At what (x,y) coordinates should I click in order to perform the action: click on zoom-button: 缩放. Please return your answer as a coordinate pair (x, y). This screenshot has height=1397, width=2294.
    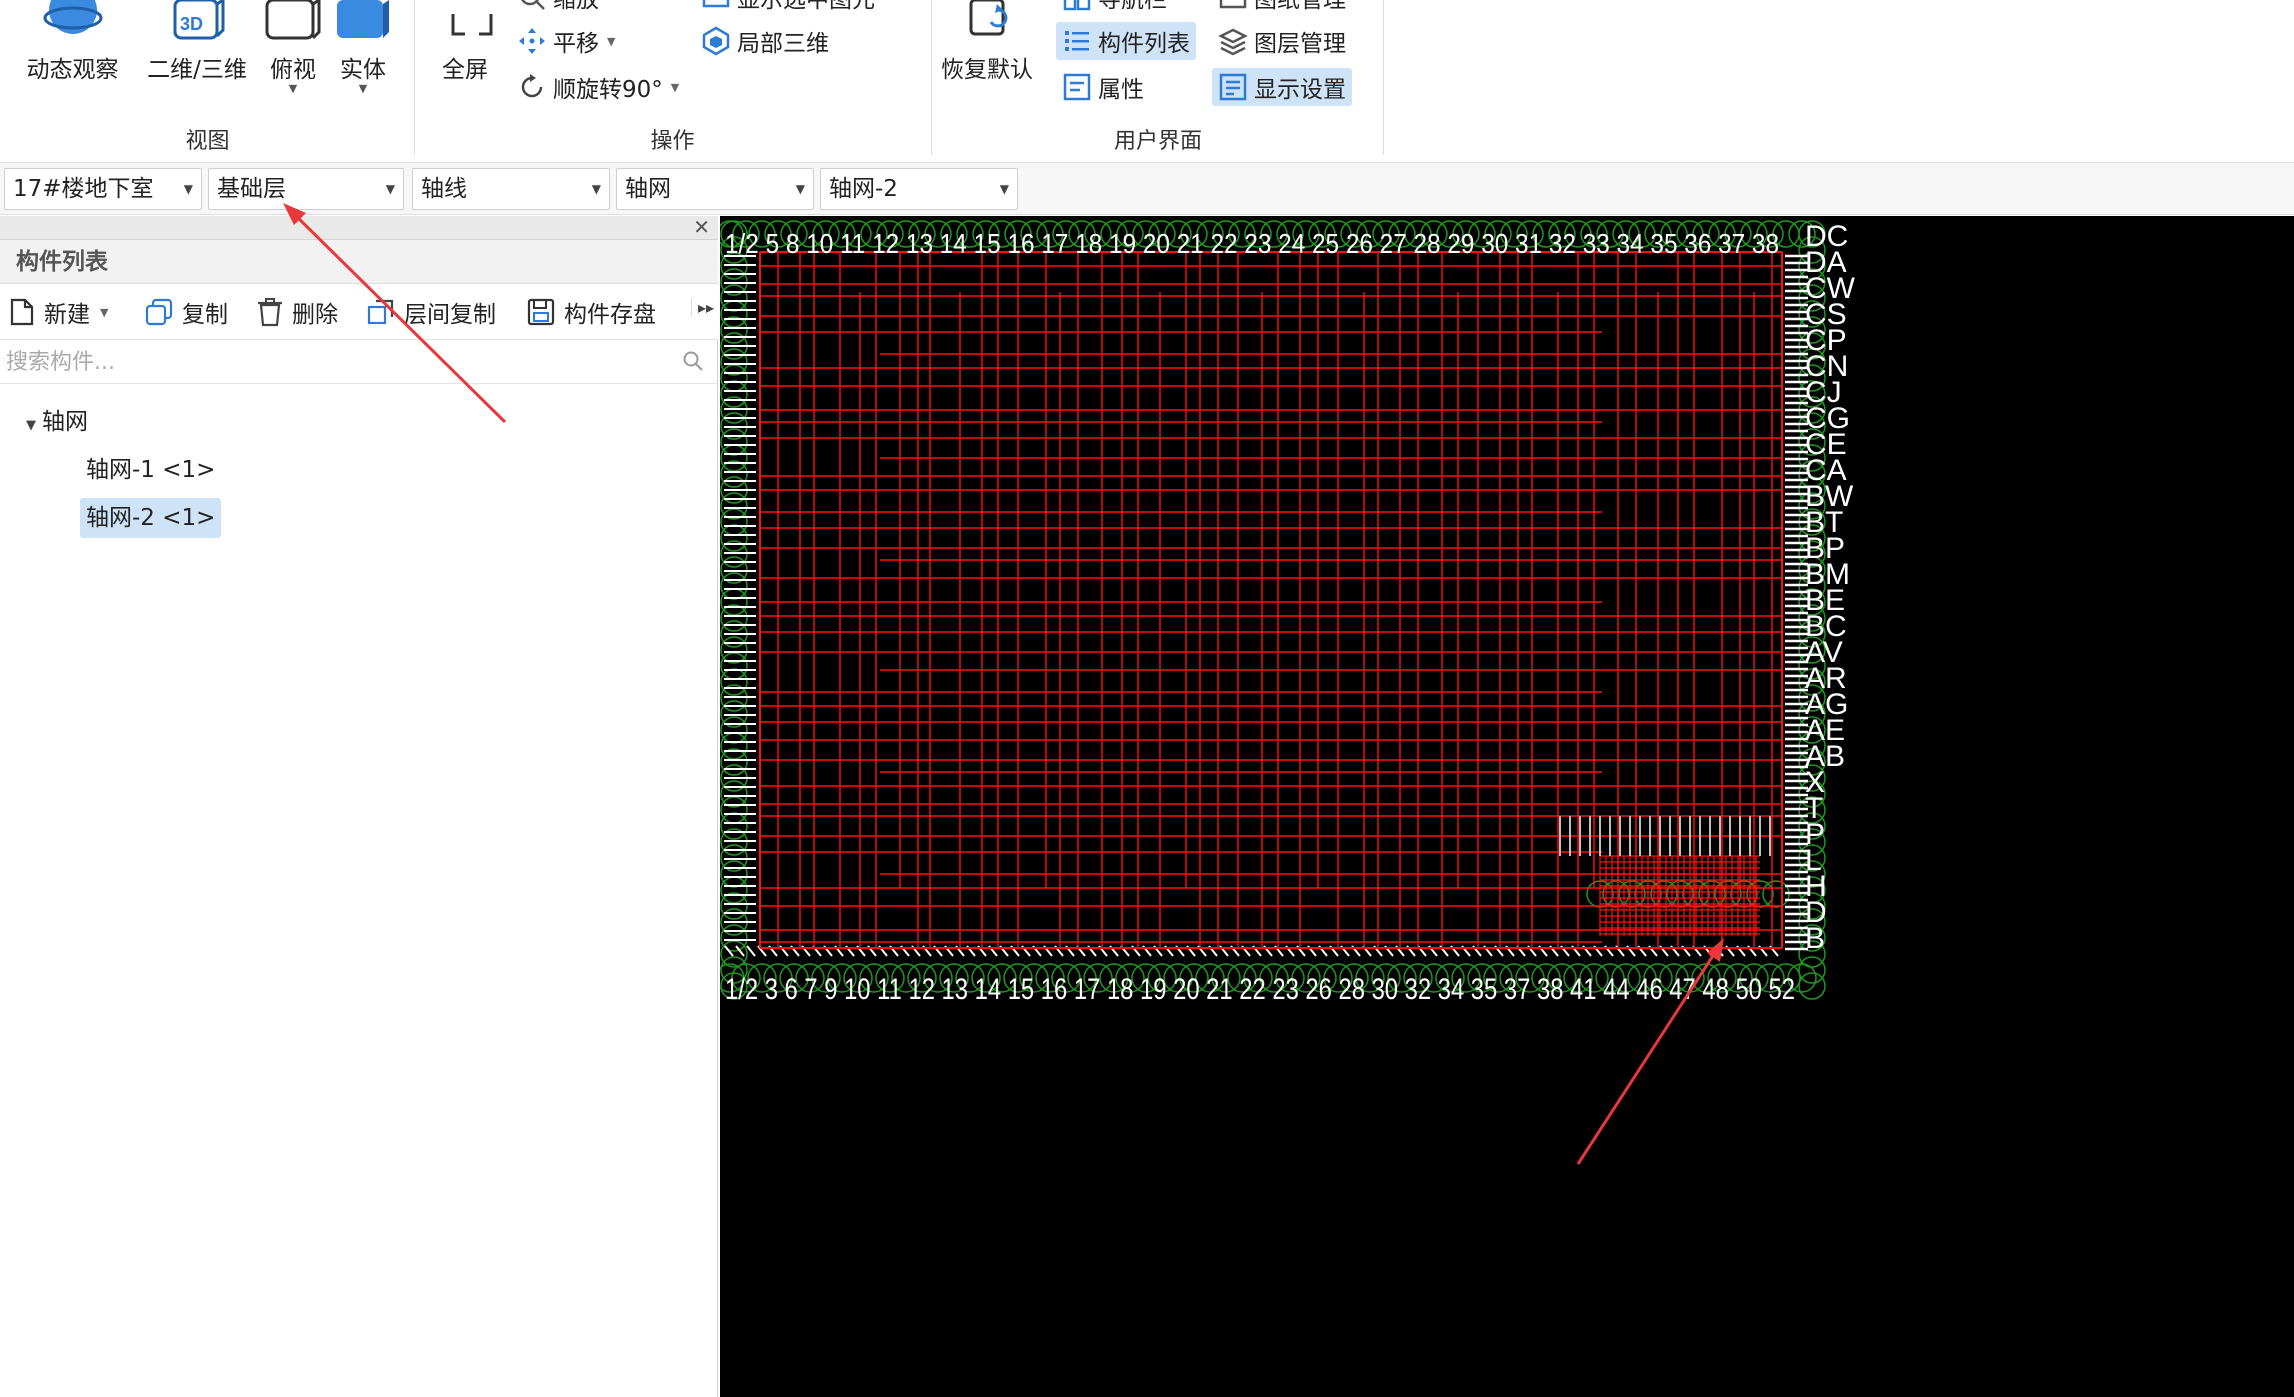
    Looking at the image, I should click on (558, 8).